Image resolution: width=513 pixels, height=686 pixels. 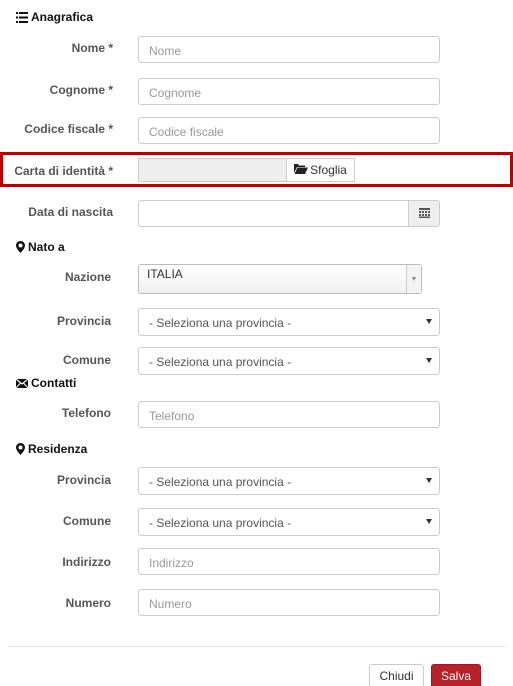 I want to click on list-icon, so click(x=22, y=17).